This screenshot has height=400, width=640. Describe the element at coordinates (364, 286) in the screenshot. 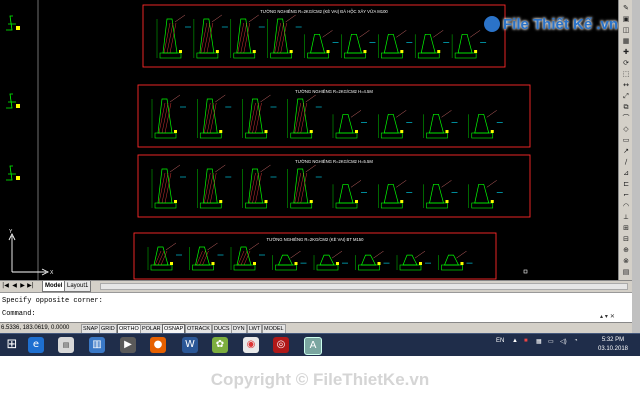

I see `horizontal-scrollbar` at that location.